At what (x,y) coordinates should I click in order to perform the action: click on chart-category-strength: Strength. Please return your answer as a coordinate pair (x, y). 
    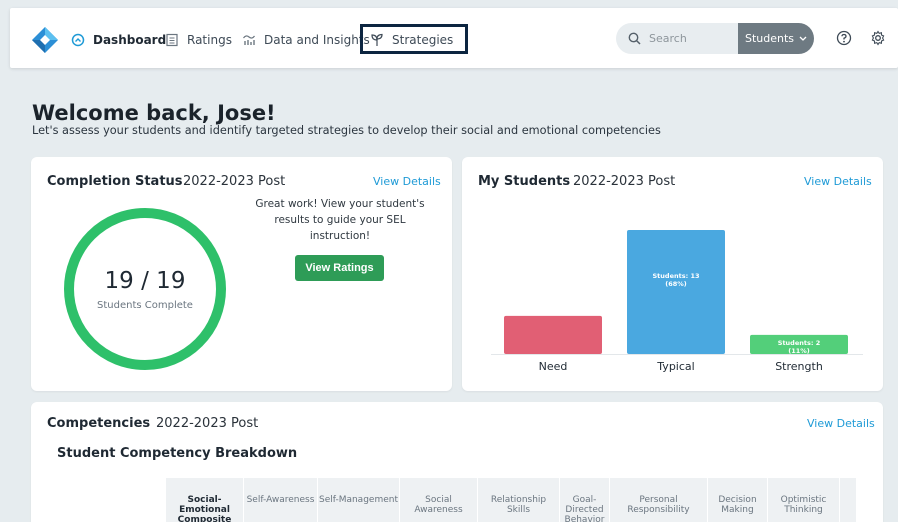
    Looking at the image, I should click on (799, 366).